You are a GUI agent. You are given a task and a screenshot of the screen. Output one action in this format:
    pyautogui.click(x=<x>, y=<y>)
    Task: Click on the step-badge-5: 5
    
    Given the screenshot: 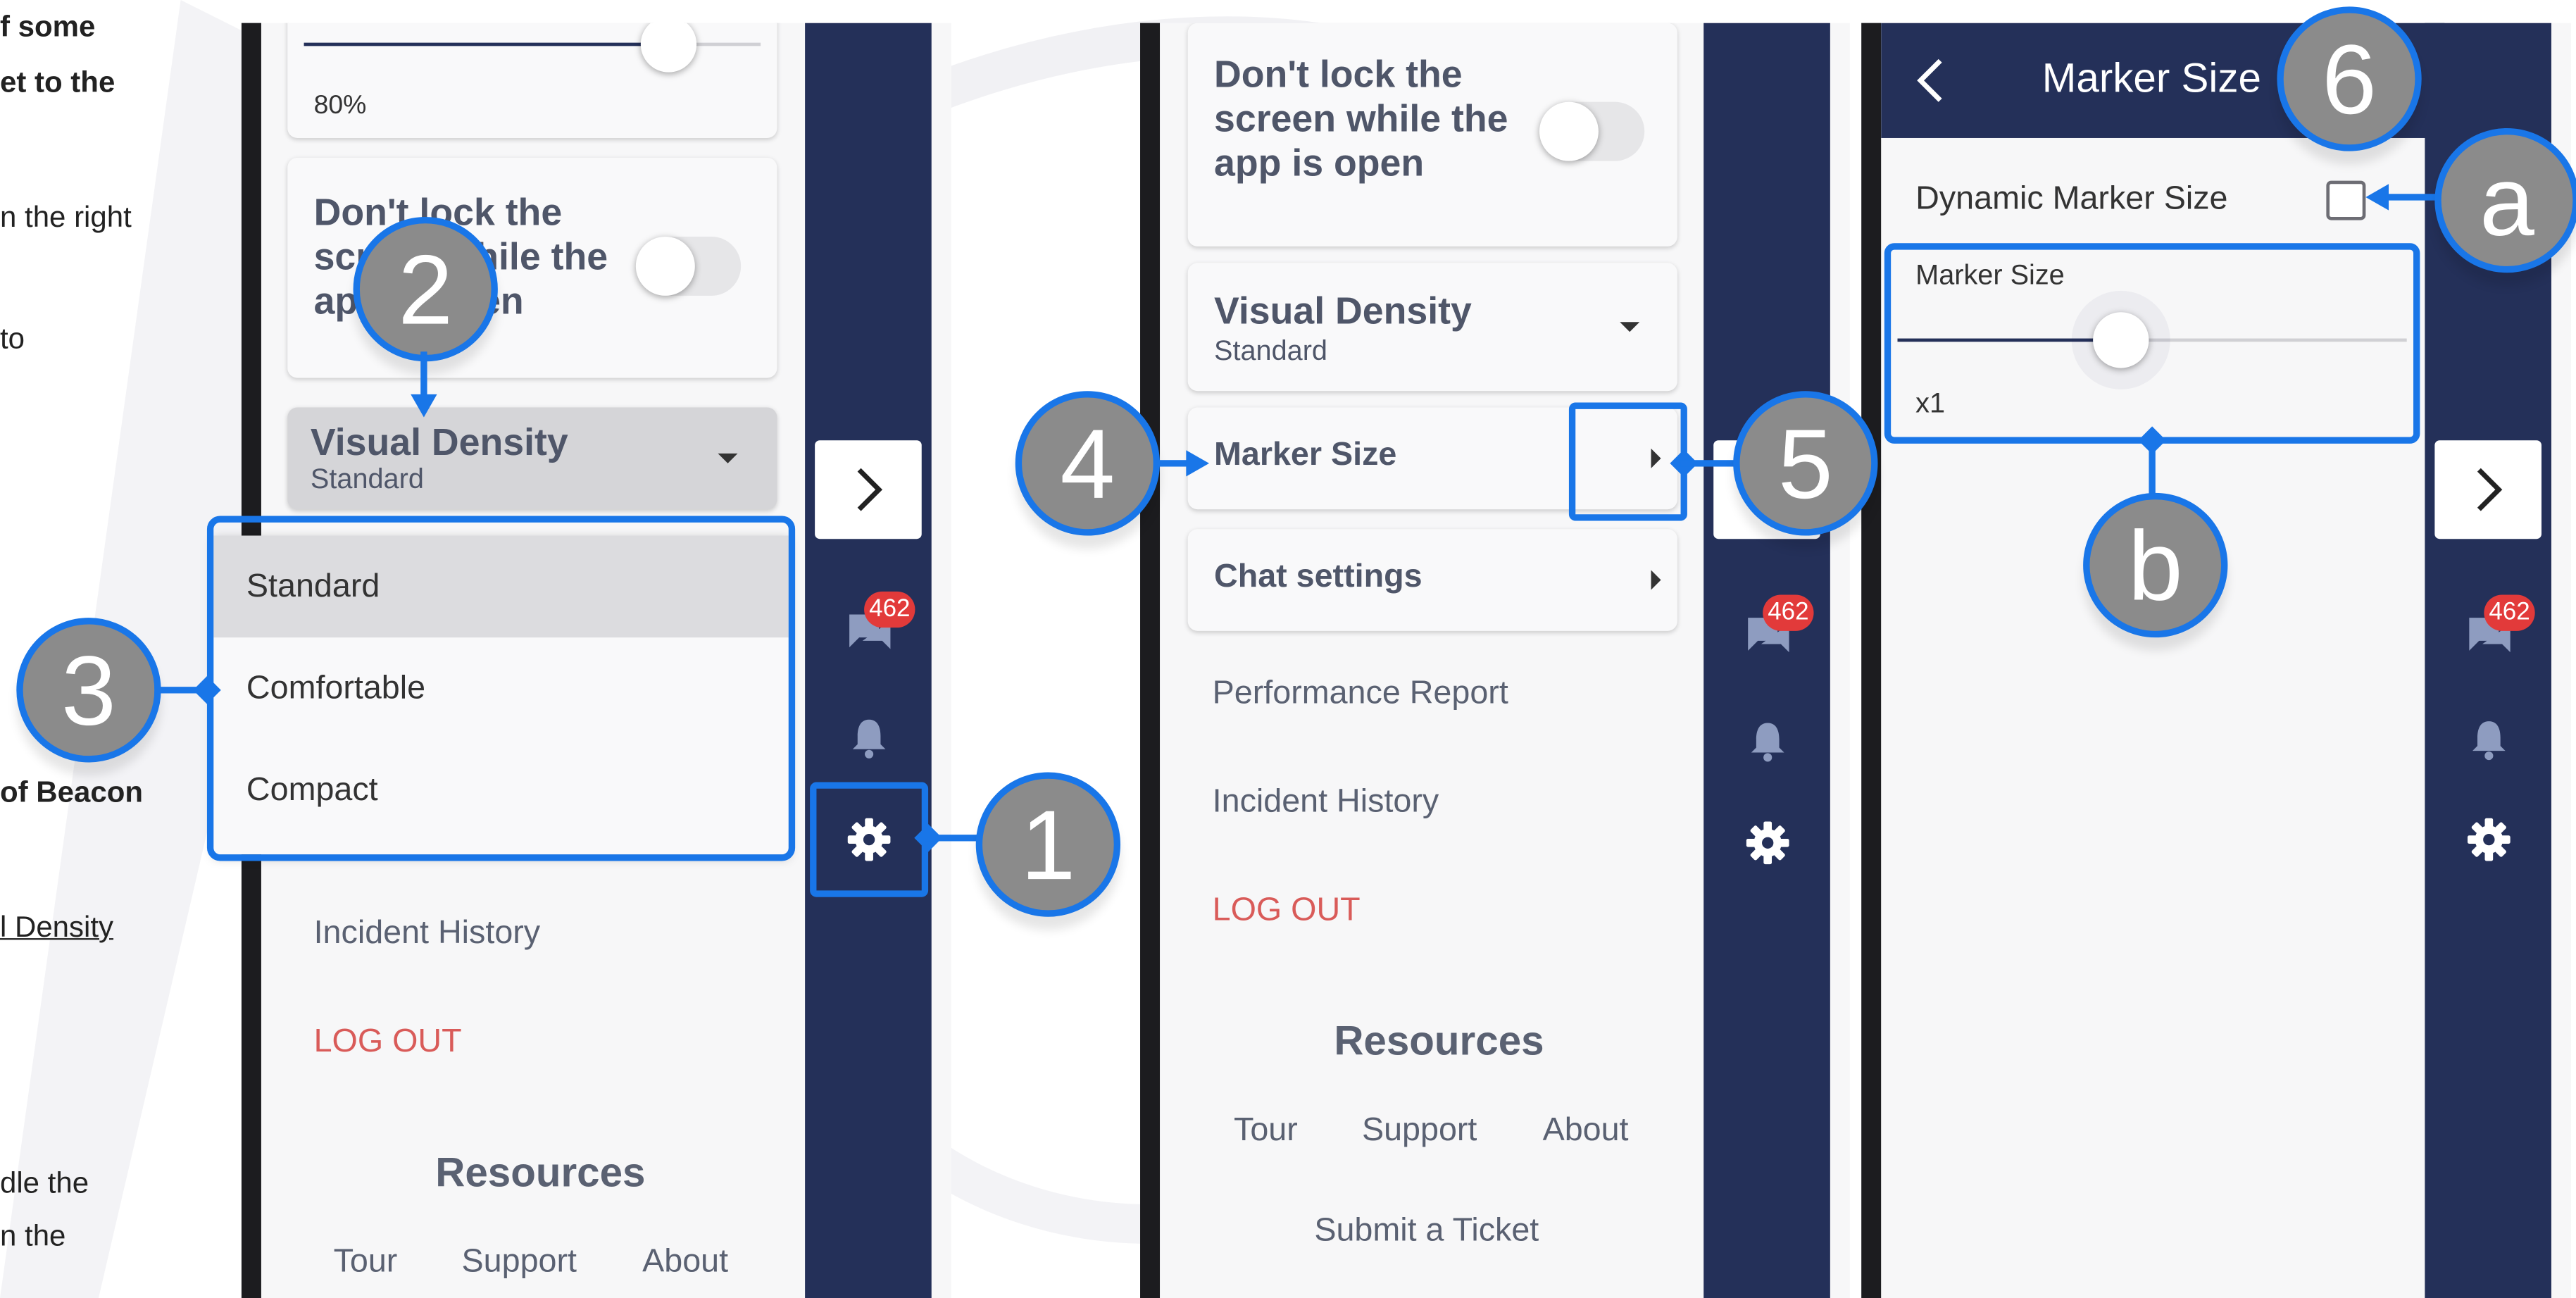 What is the action you would take?
    pyautogui.click(x=1805, y=463)
    